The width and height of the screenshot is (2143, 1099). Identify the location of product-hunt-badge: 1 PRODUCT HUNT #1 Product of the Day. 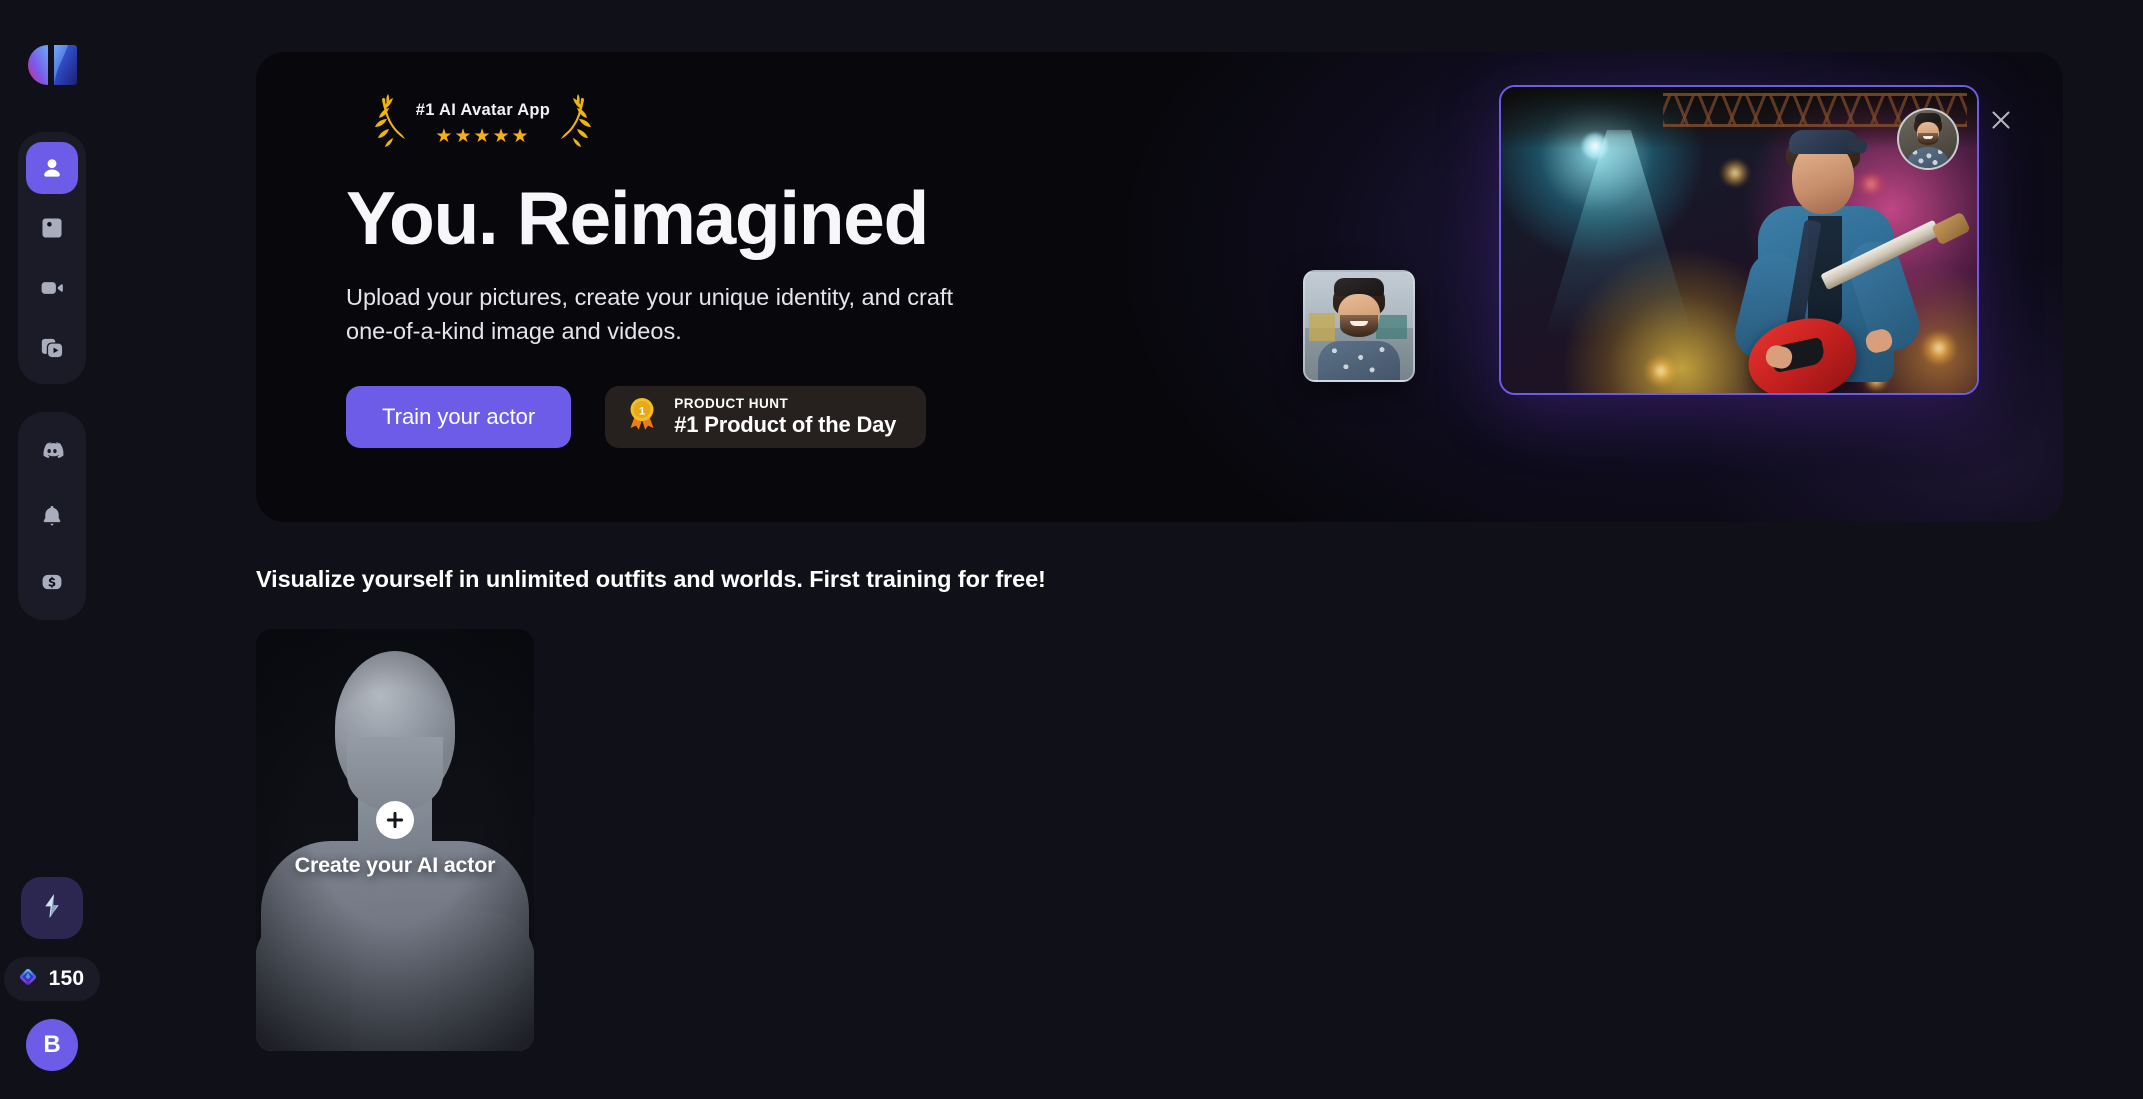
(766, 416).